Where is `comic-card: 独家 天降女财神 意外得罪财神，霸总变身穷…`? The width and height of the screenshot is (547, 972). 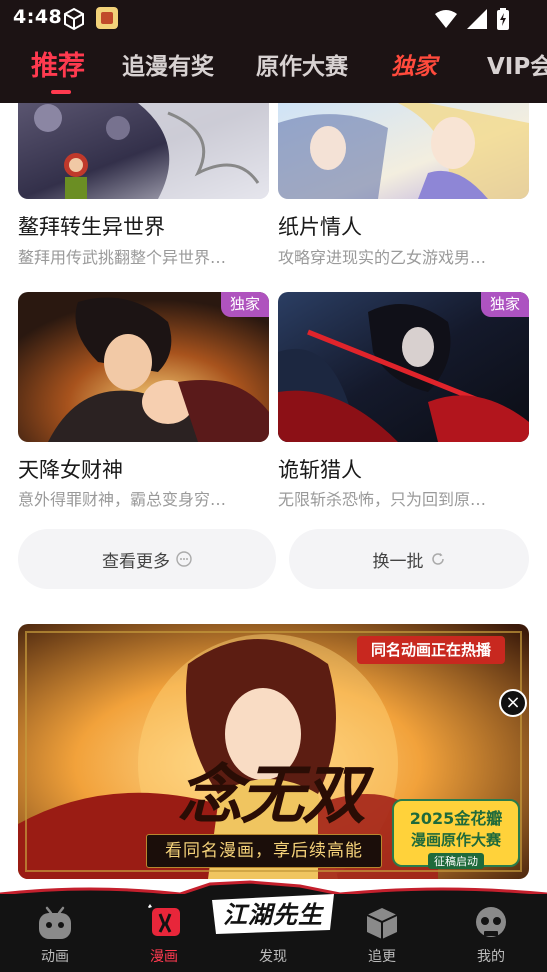 comic-card: 独家 天降女财神 意外得罪财神，霸总变身穷… is located at coordinates (143, 400).